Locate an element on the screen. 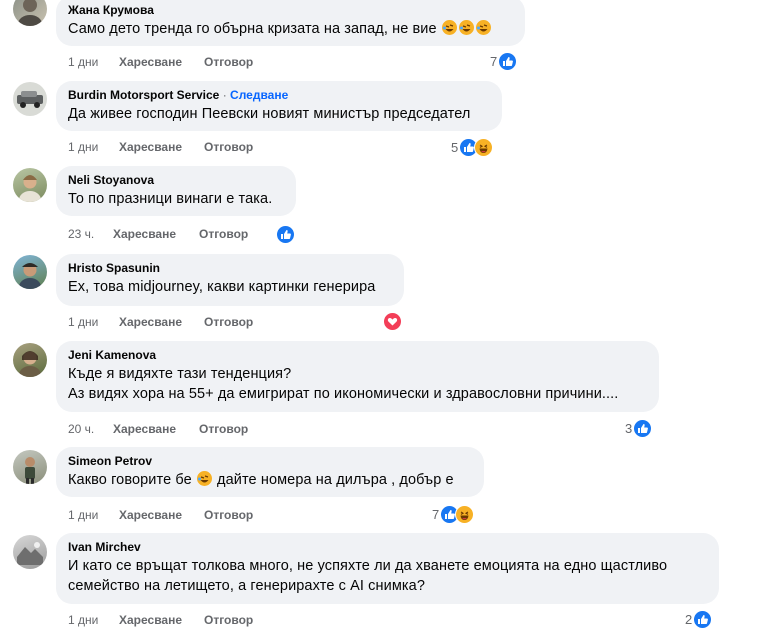 The image size is (767, 633). reaction-count: 2 is located at coordinates (689, 619).